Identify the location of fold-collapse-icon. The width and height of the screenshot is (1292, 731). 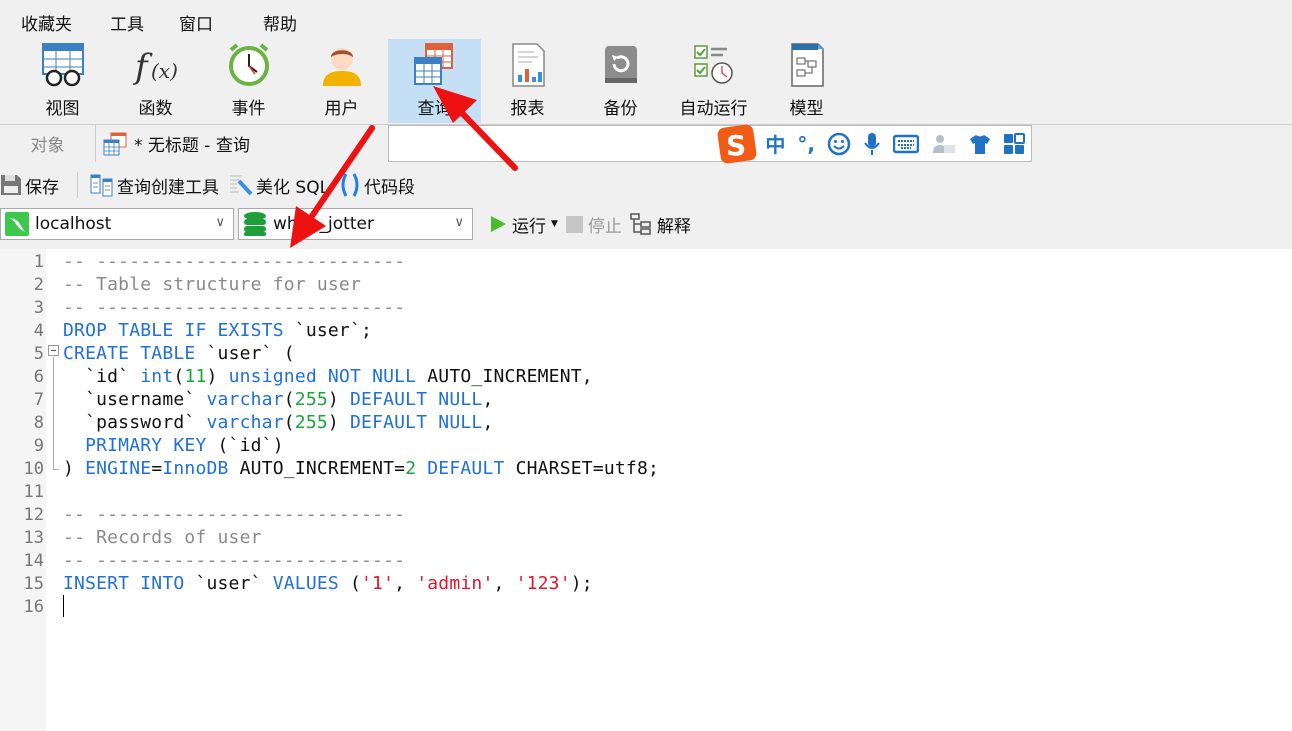
(53, 350).